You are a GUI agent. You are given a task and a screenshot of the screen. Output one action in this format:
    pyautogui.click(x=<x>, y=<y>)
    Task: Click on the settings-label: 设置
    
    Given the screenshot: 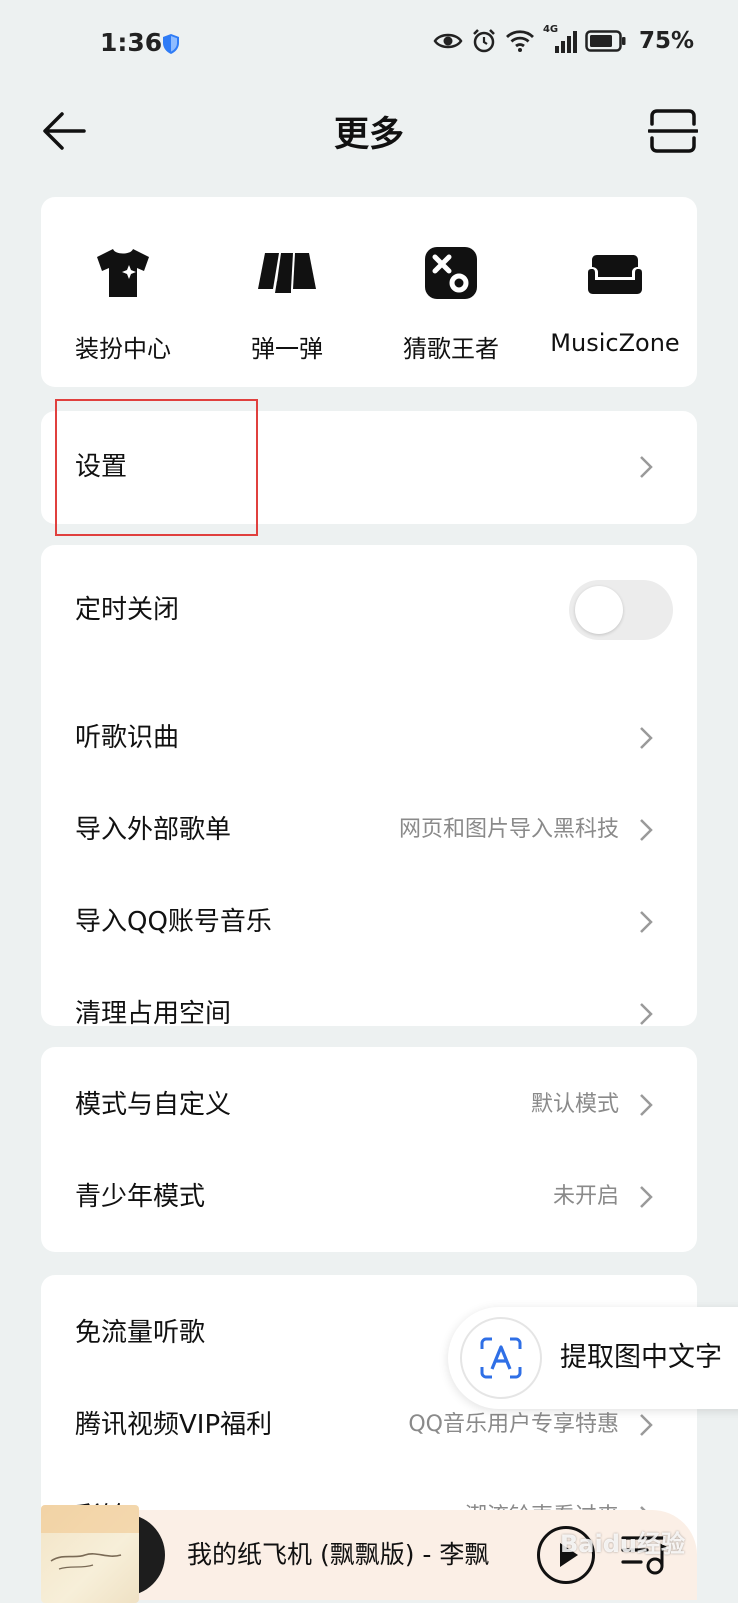 What is the action you would take?
    pyautogui.click(x=101, y=467)
    